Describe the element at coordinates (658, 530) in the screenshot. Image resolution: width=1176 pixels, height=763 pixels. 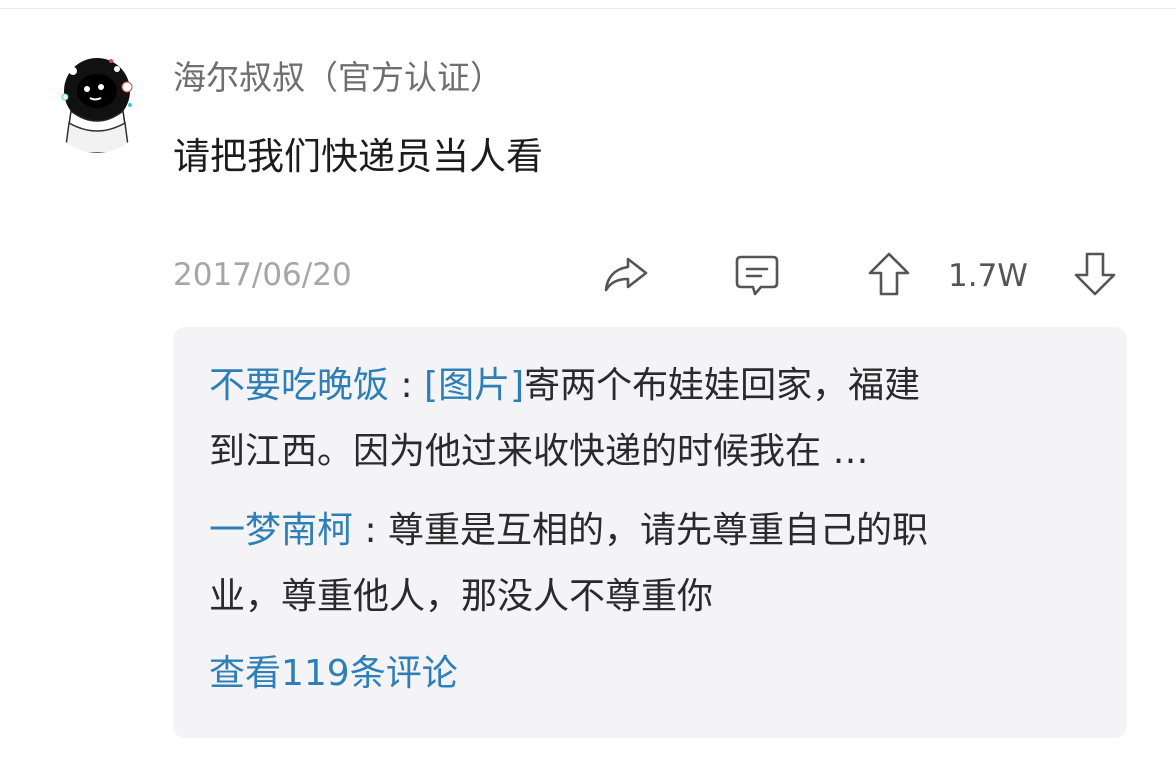
I see `reply-text: 尊重是互相的，请先尊重自己的职` at that location.